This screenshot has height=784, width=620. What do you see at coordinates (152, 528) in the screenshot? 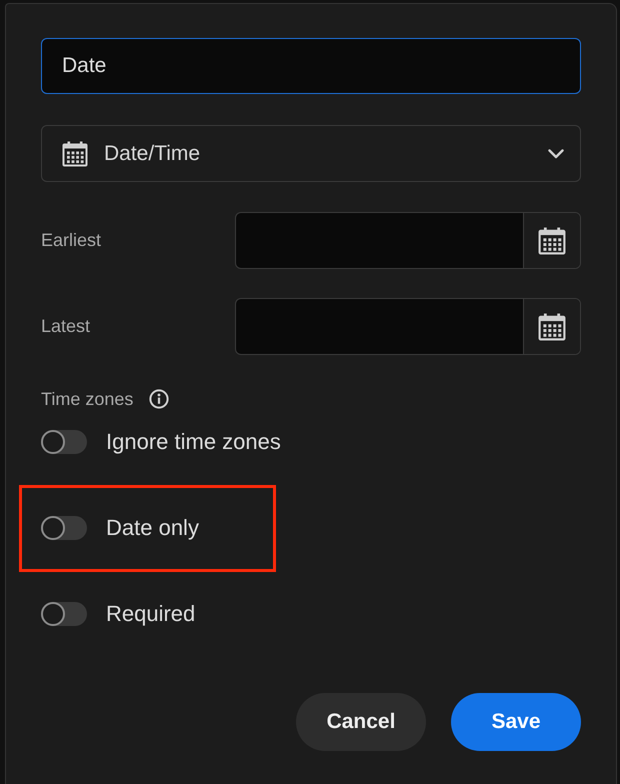
I see `toggle-label: Date only` at bounding box center [152, 528].